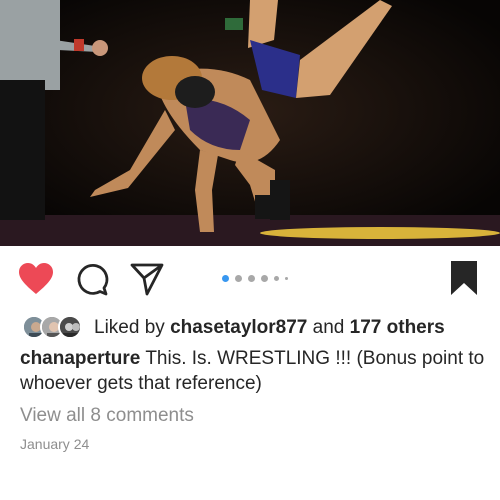 This screenshot has width=500, height=500. I want to click on comment-button, so click(92, 279).